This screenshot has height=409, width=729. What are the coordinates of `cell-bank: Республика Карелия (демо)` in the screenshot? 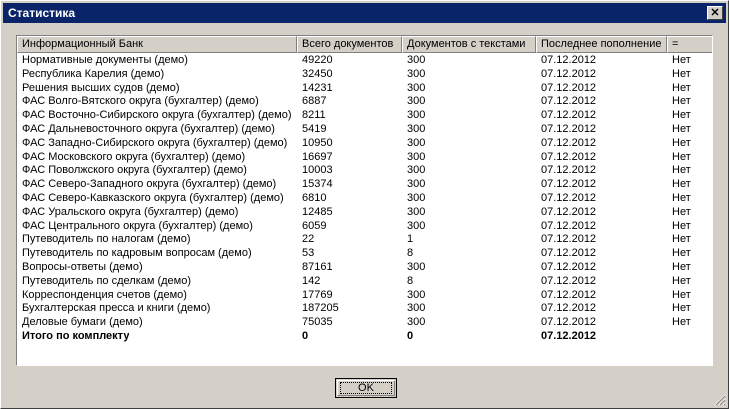 It's located at (93, 73).